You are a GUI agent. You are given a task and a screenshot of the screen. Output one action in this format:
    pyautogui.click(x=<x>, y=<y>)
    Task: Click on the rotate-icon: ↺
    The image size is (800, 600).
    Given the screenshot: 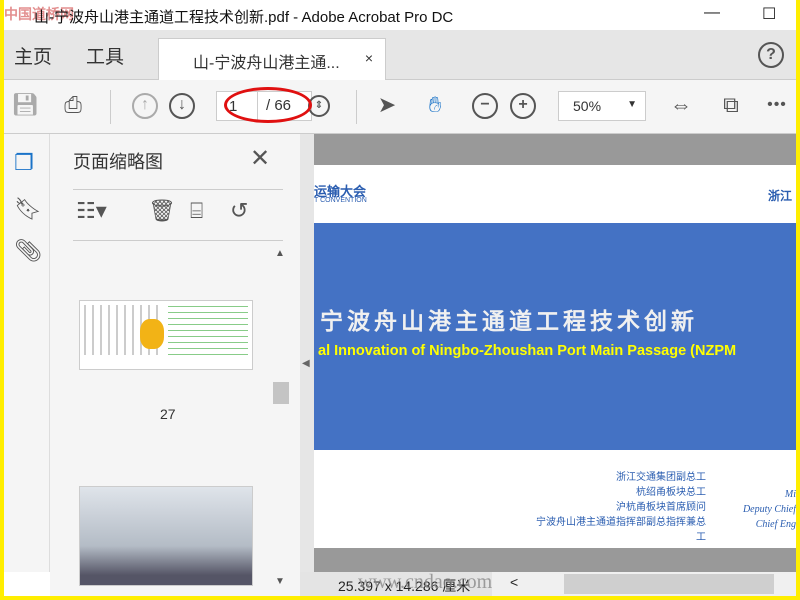 What is the action you would take?
    pyautogui.click(x=239, y=211)
    